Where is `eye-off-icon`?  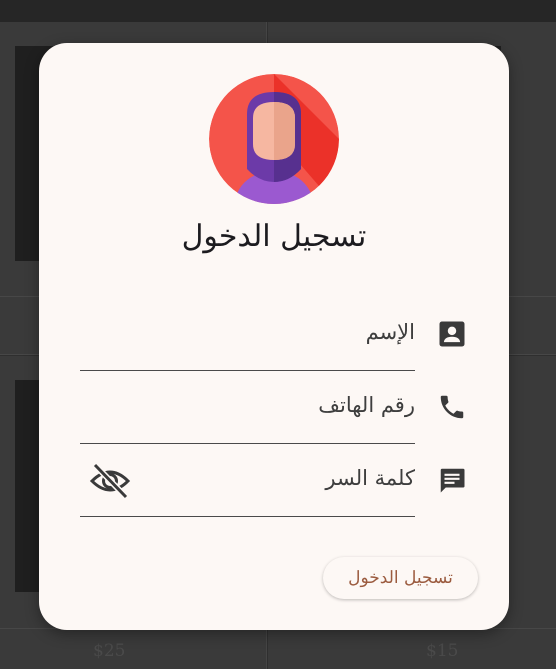
eye-off-icon is located at coordinates (110, 481).